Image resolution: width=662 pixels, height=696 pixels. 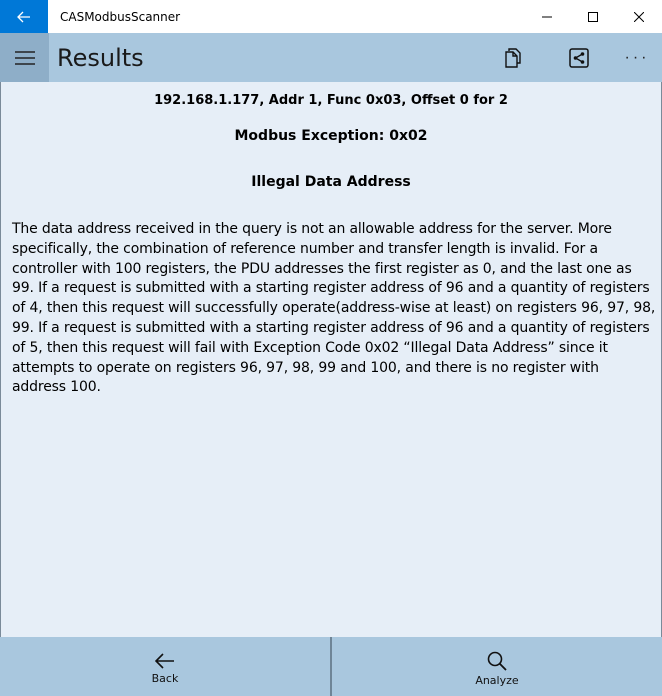 What do you see at coordinates (331, 136) in the screenshot?
I see `exception-code: Modbus Exception: 0x02` at bounding box center [331, 136].